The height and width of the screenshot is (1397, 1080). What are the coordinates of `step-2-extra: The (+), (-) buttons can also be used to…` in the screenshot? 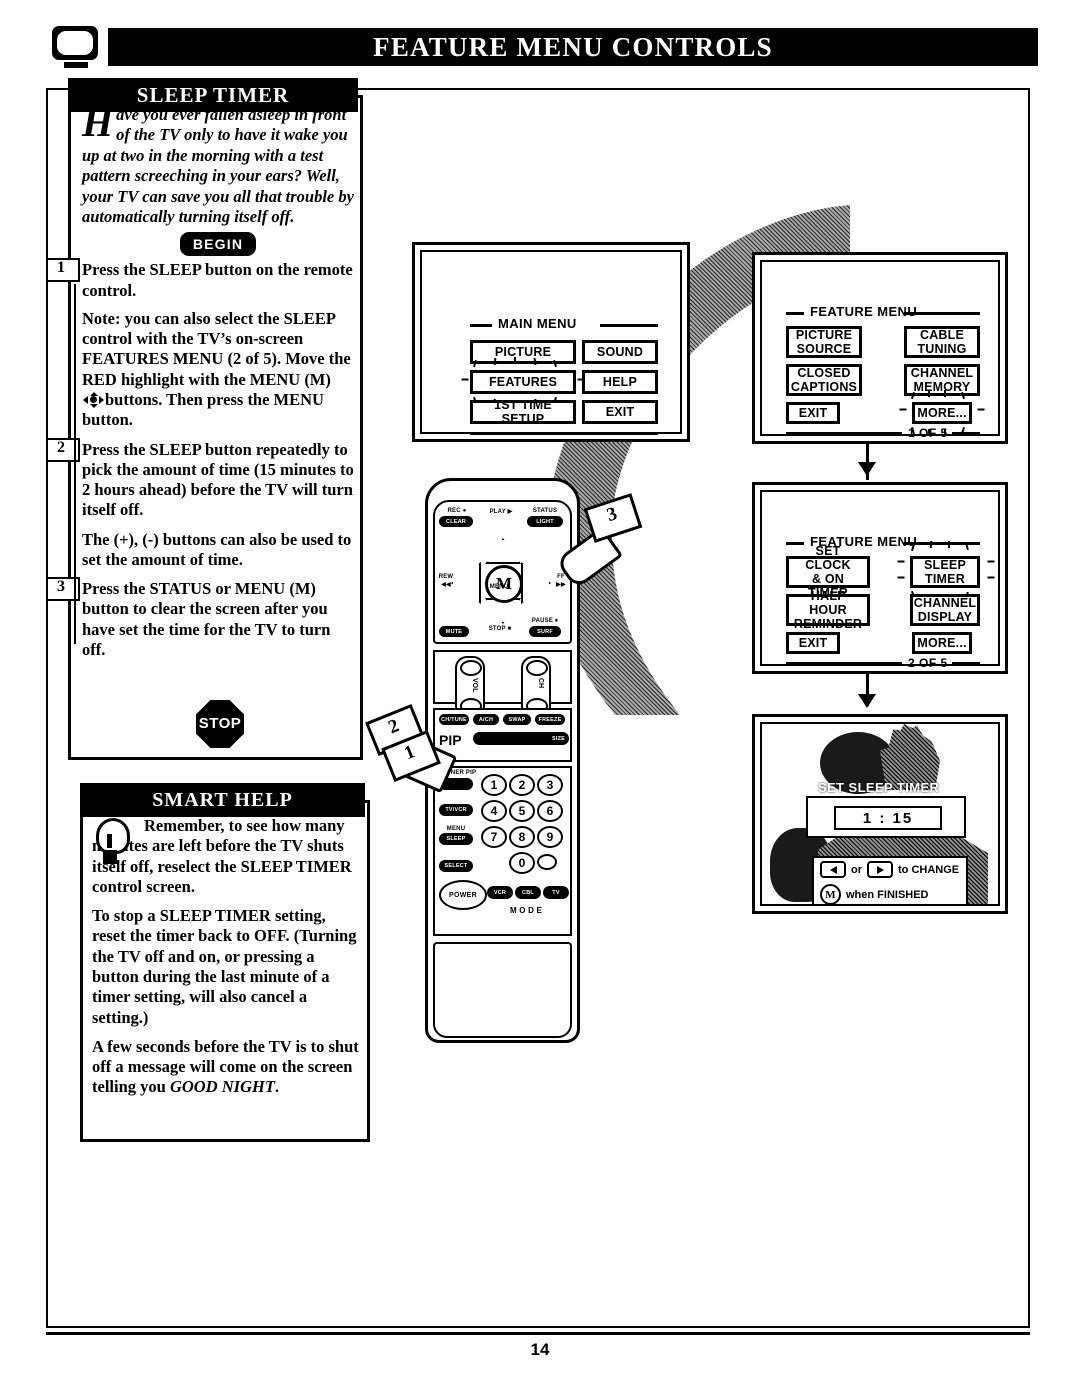 It's located at (217, 549).